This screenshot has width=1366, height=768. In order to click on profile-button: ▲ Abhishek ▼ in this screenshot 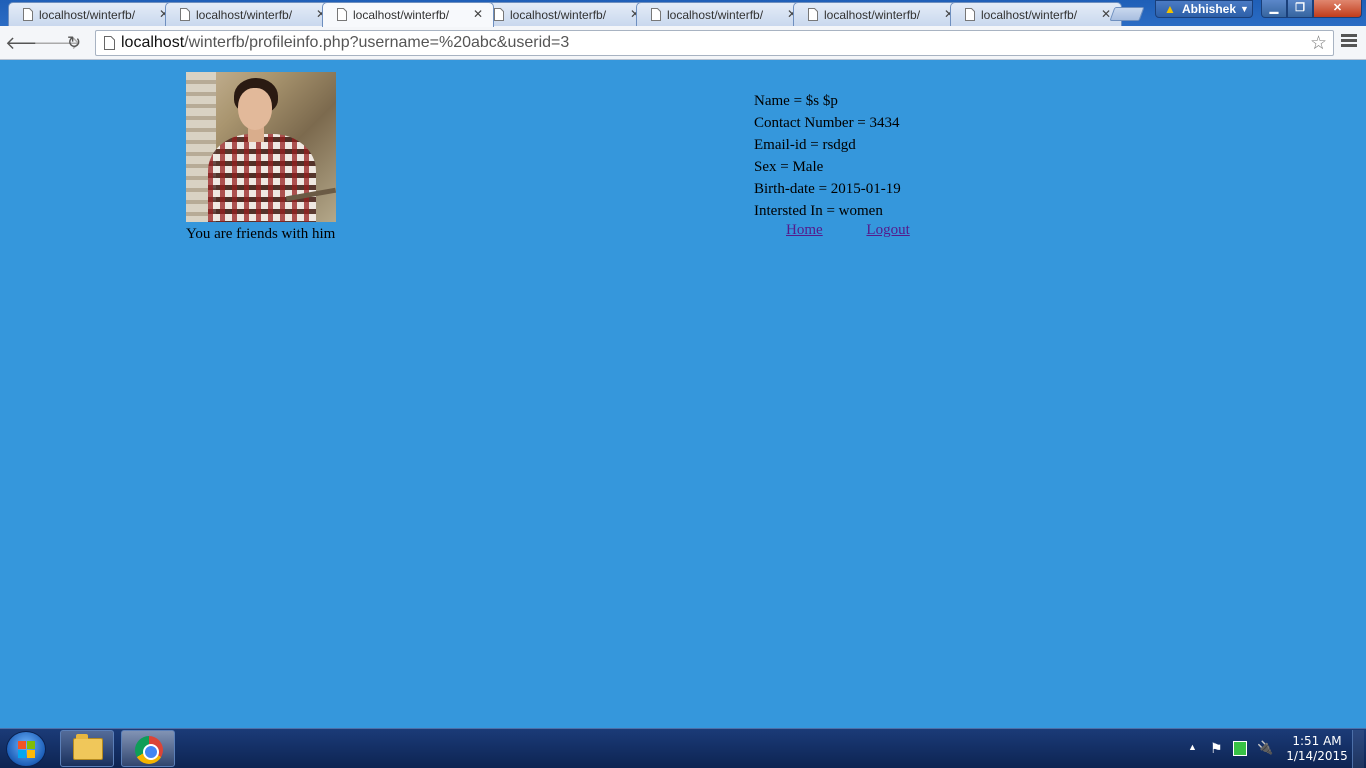, I will do `click(1204, 9)`.